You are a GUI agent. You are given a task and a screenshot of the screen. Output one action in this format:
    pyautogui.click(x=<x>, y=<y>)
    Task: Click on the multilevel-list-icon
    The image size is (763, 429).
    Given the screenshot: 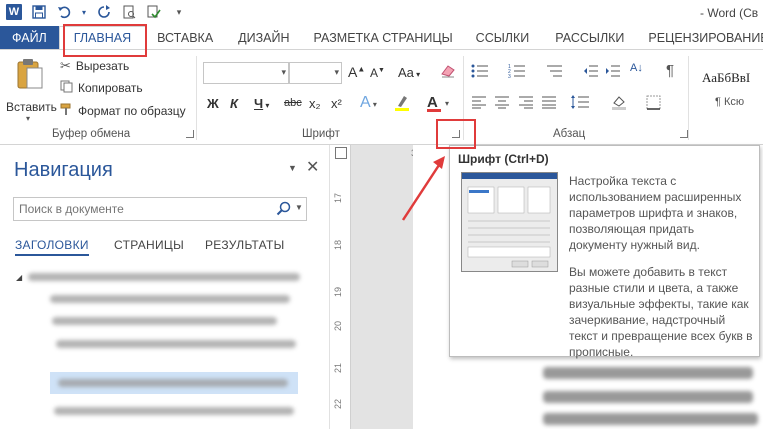 What is the action you would take?
    pyautogui.click(x=554, y=72)
    